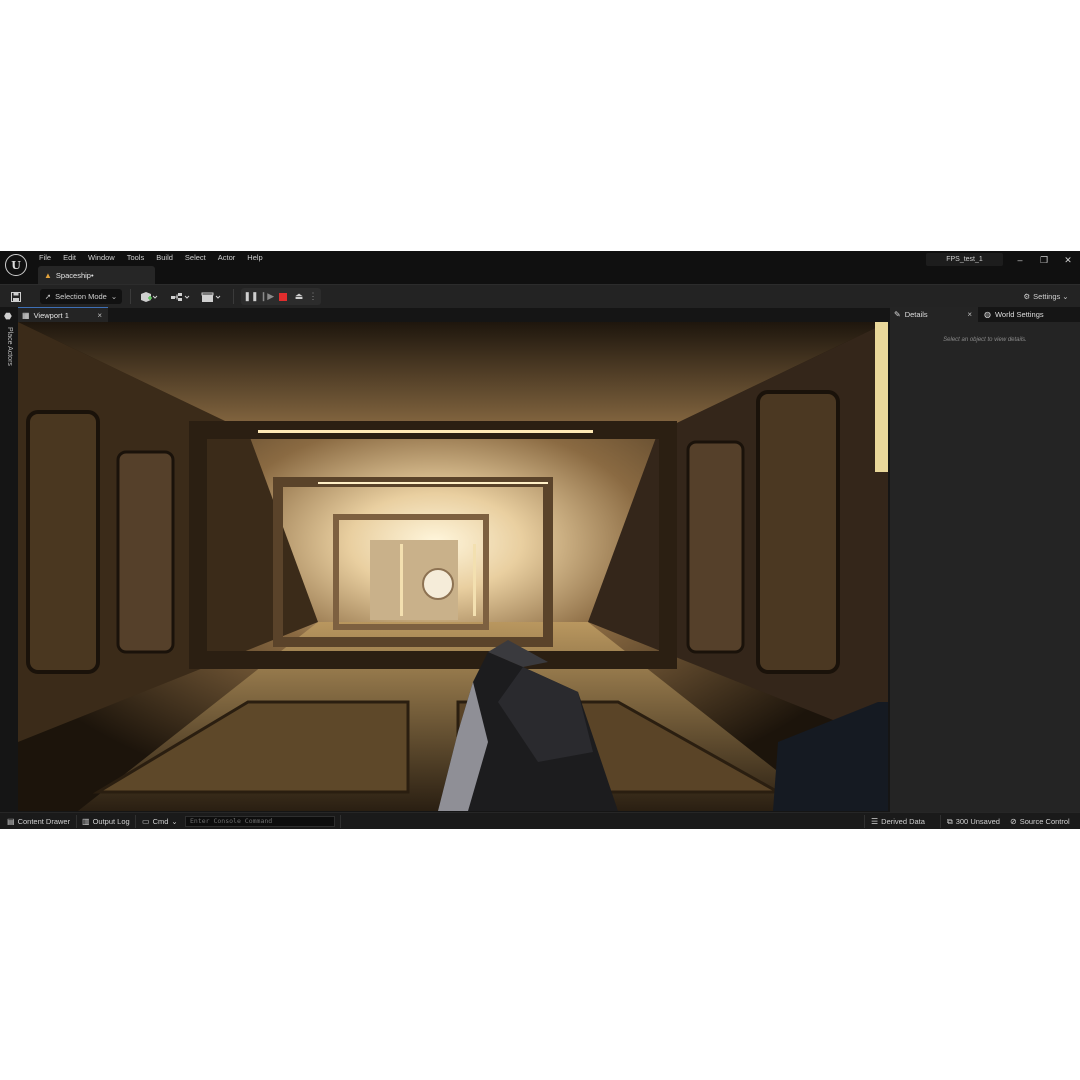  I want to click on eject-button: ⏏, so click(299, 296).